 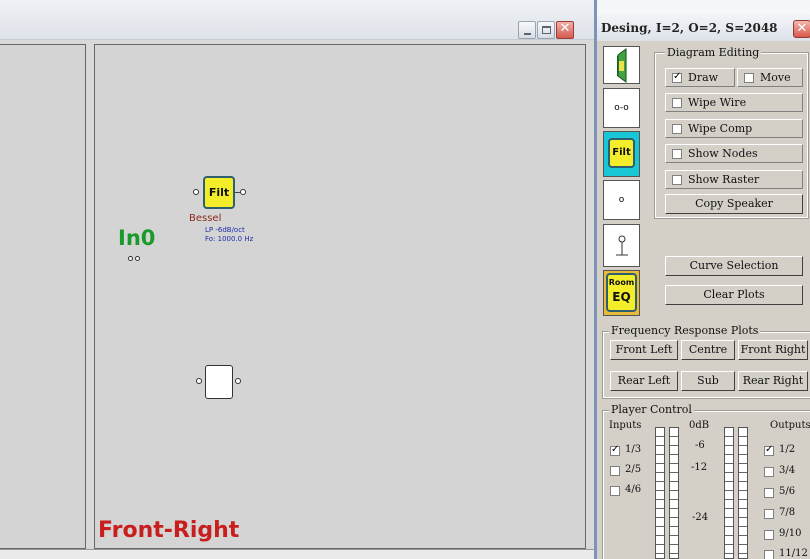 What do you see at coordinates (769, 535) in the screenshot?
I see `output-9-10-checkbox` at bounding box center [769, 535].